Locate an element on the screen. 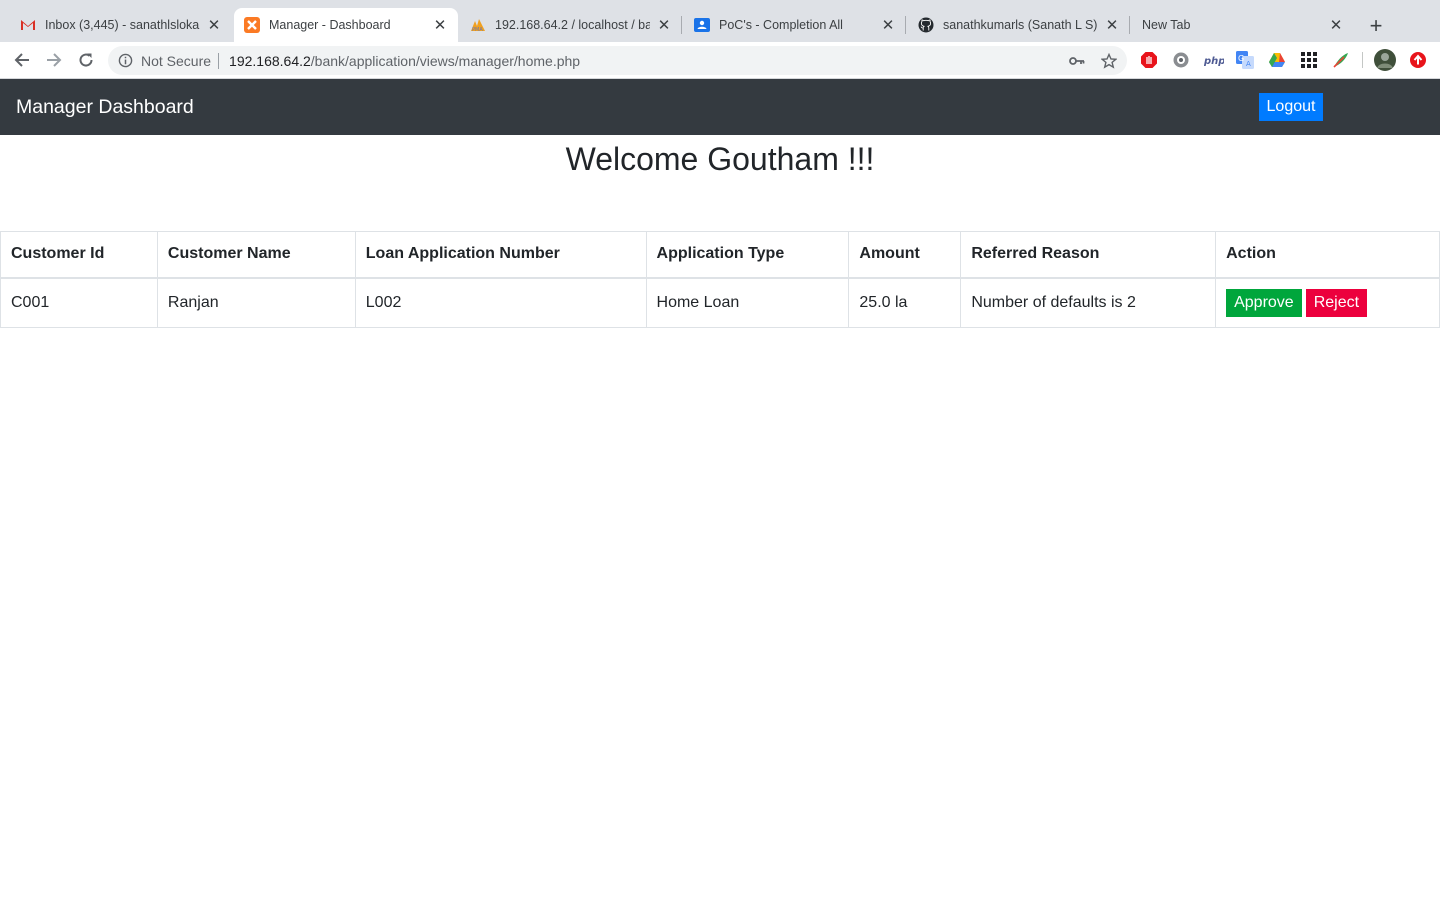 The width and height of the screenshot is (1440, 900). gmail-icon is located at coordinates (28, 25).